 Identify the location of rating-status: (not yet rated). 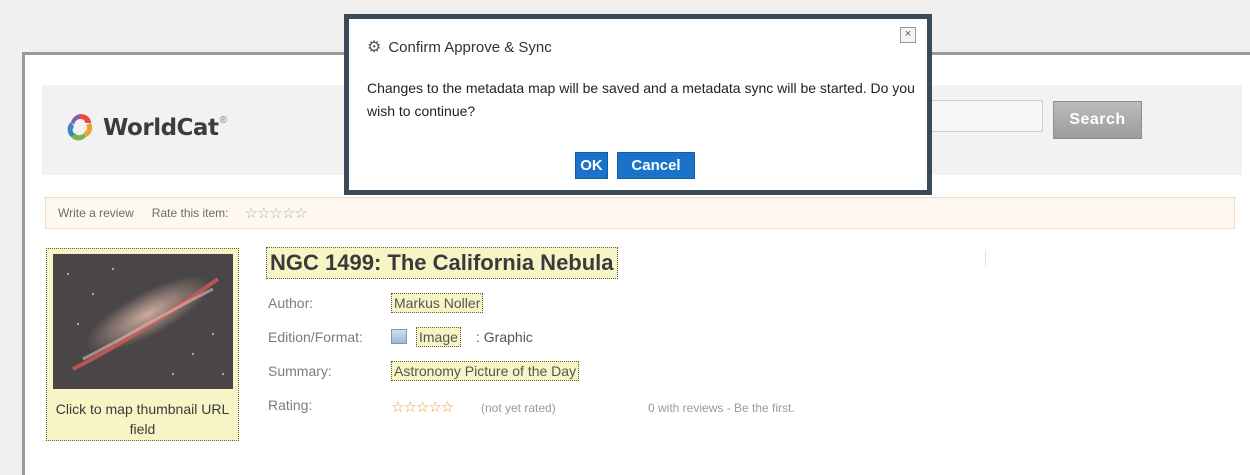
(518, 408).